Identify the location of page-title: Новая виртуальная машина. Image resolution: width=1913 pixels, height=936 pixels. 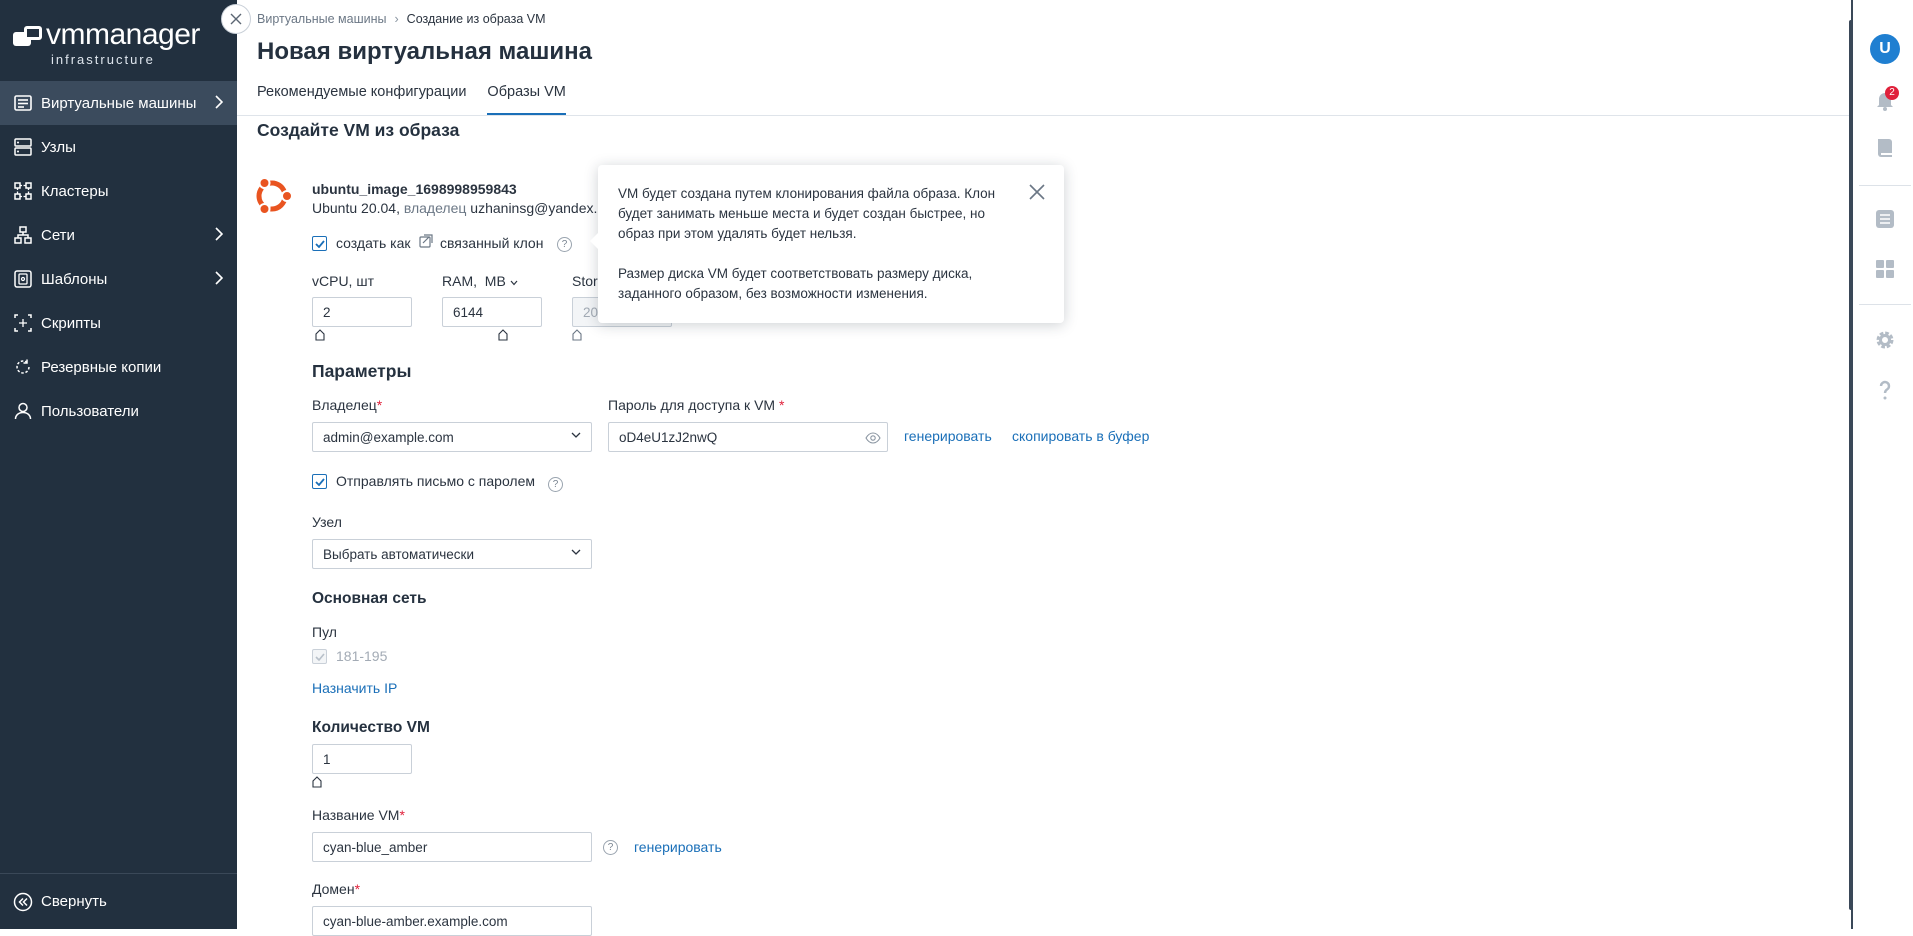
(424, 51).